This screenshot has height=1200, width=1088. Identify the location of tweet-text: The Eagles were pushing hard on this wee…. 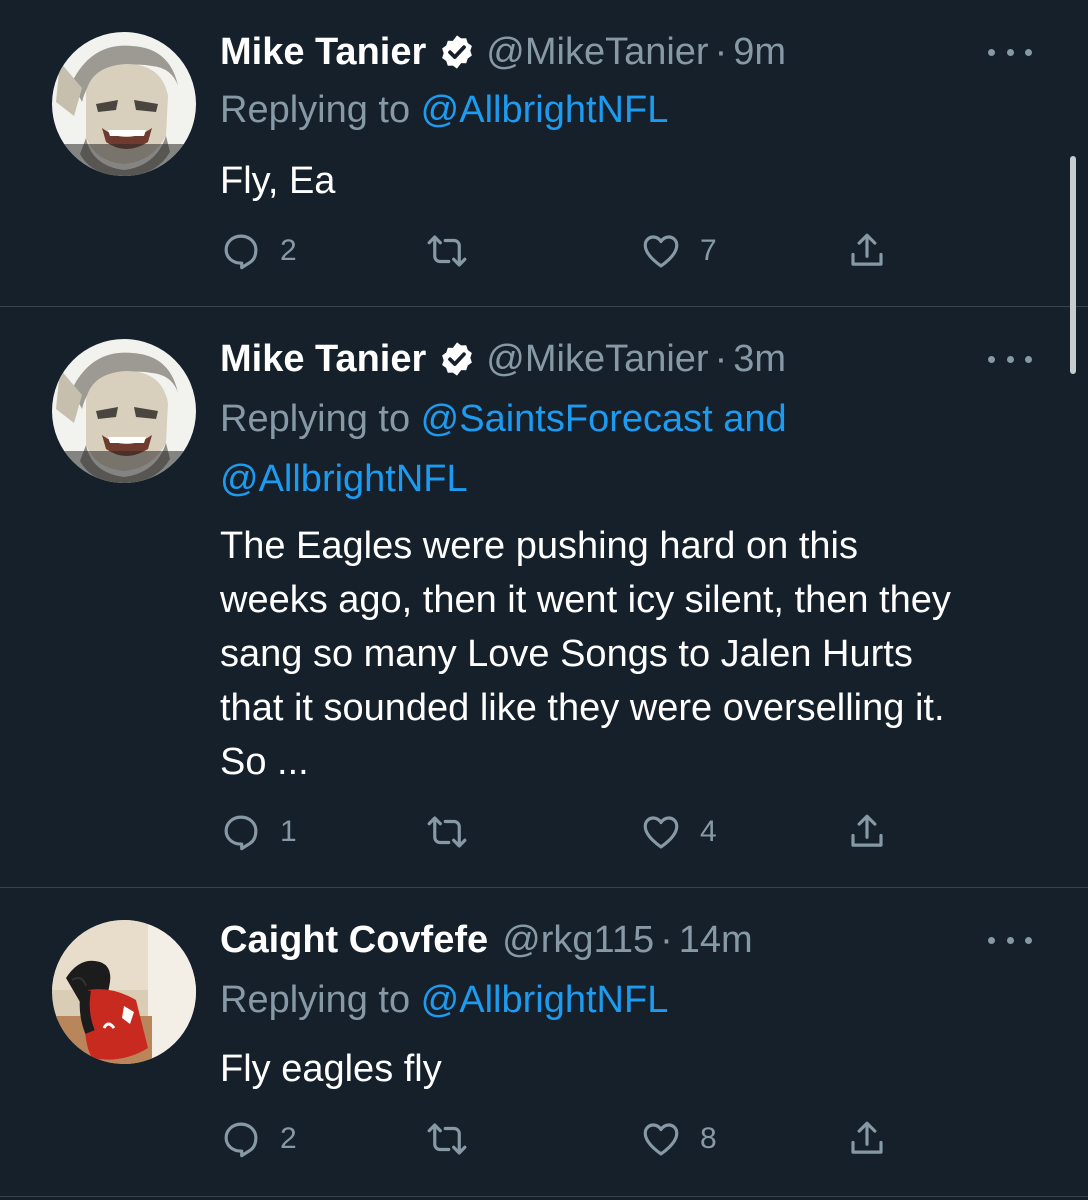
(585, 654).